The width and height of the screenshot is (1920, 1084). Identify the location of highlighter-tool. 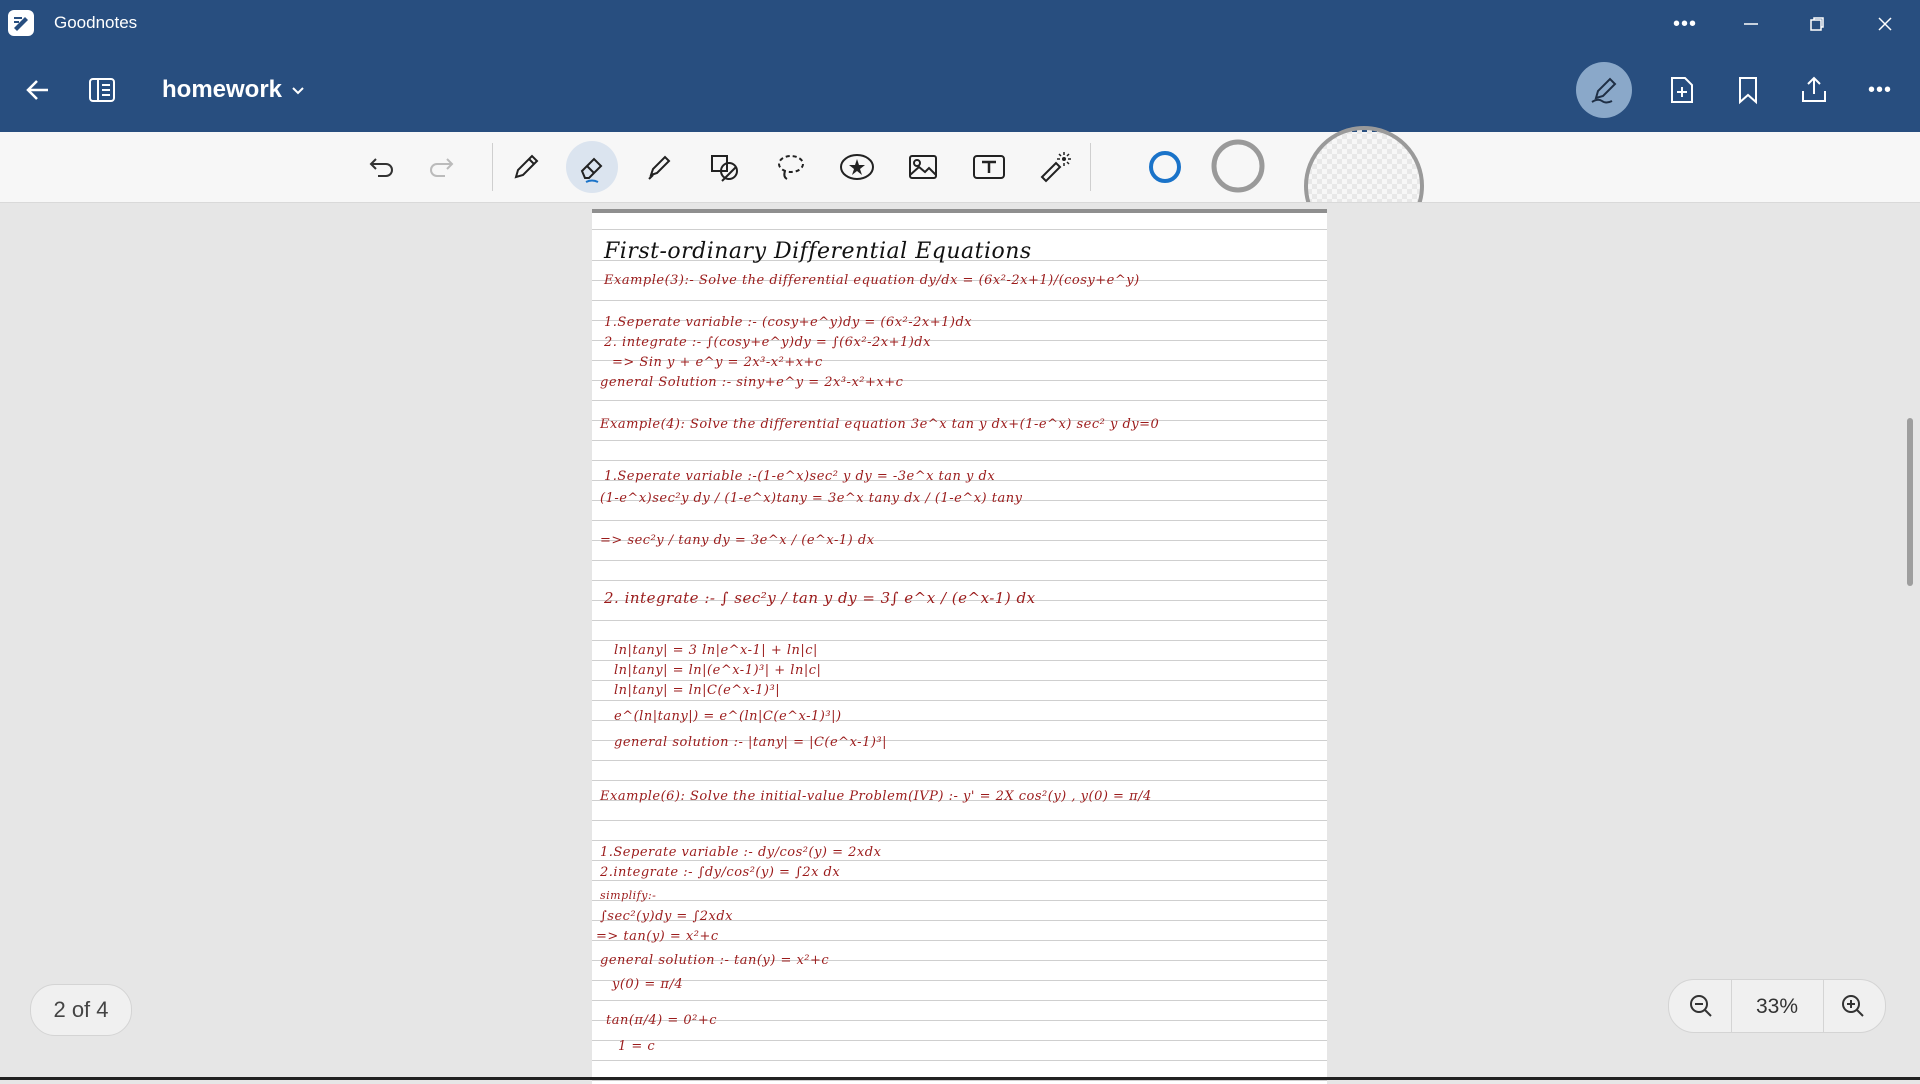
(659, 167).